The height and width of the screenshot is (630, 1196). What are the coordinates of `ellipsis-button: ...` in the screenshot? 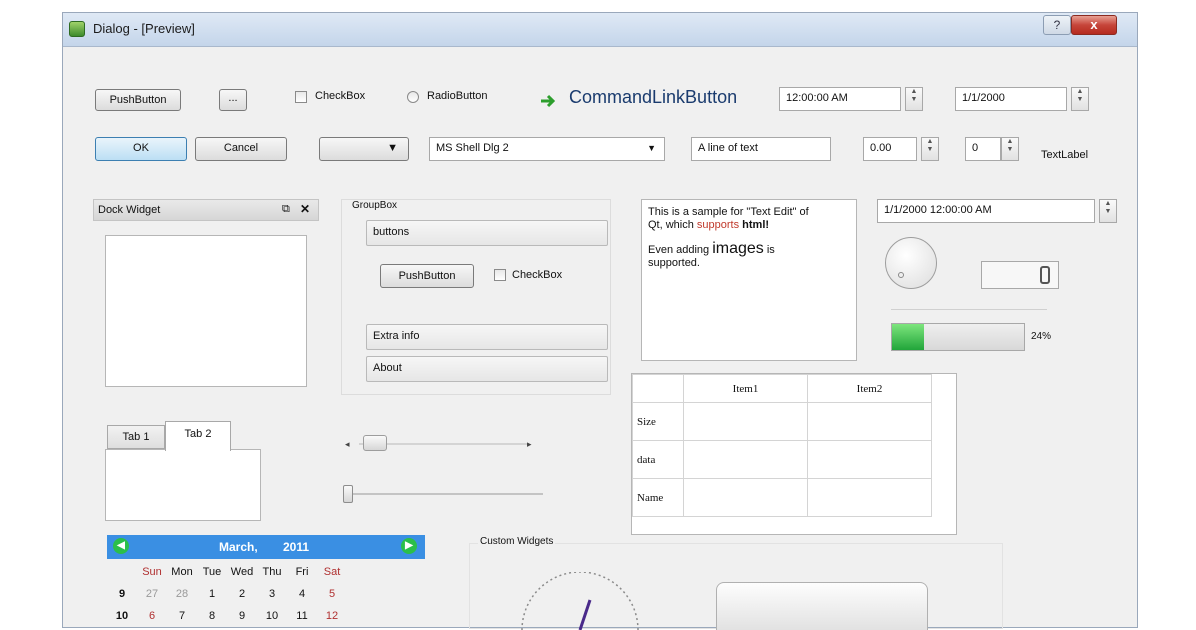 It's located at (233, 100).